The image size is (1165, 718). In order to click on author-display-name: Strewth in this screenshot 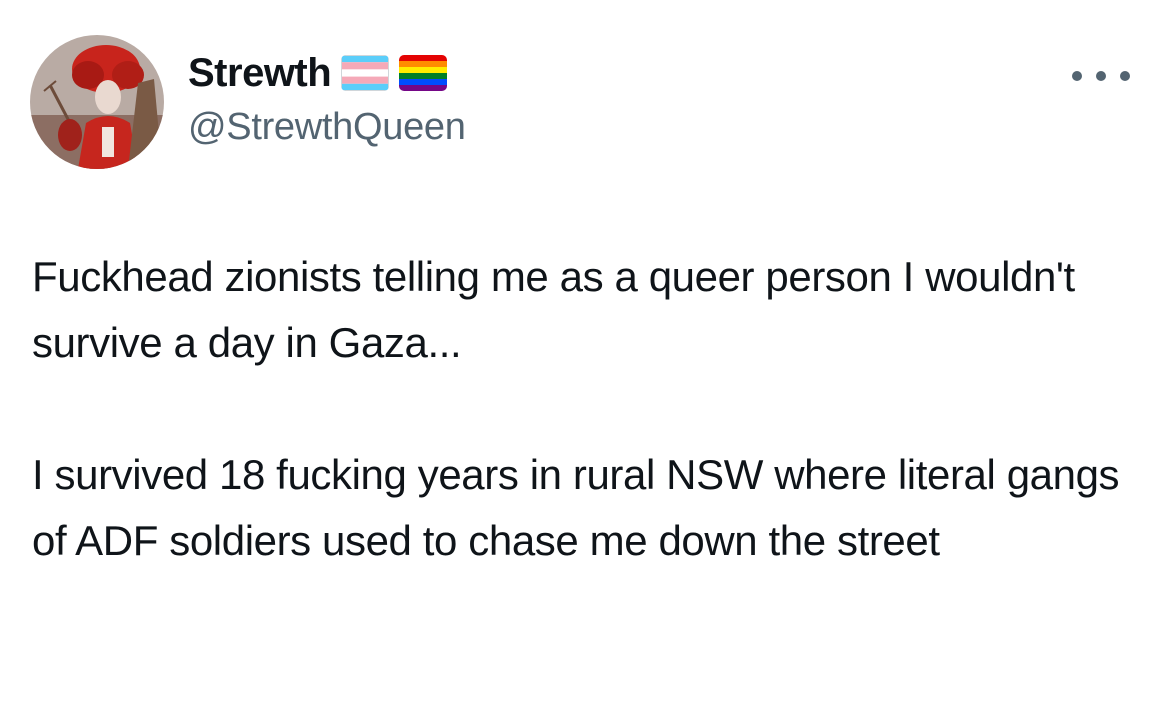, I will do `click(260, 73)`.